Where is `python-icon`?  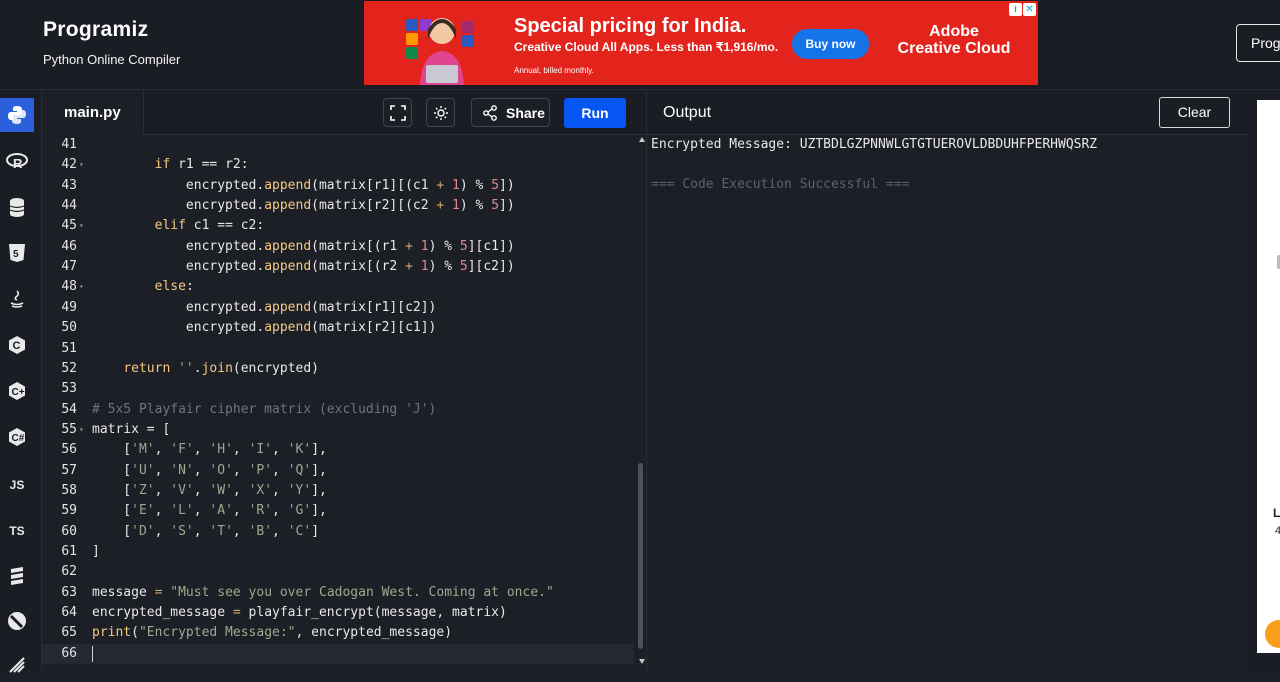
python-icon is located at coordinates (17, 115).